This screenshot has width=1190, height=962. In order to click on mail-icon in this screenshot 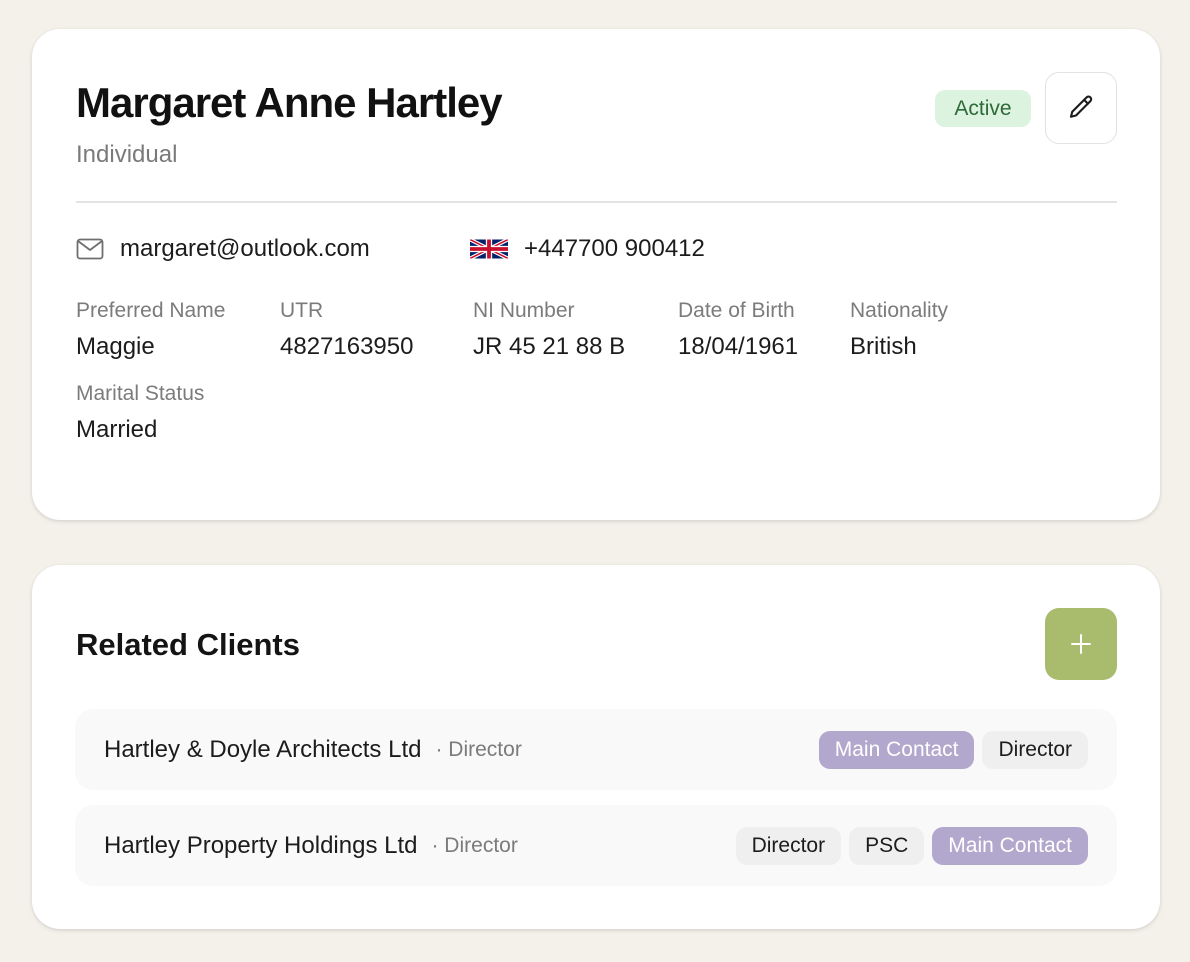, I will do `click(90, 249)`.